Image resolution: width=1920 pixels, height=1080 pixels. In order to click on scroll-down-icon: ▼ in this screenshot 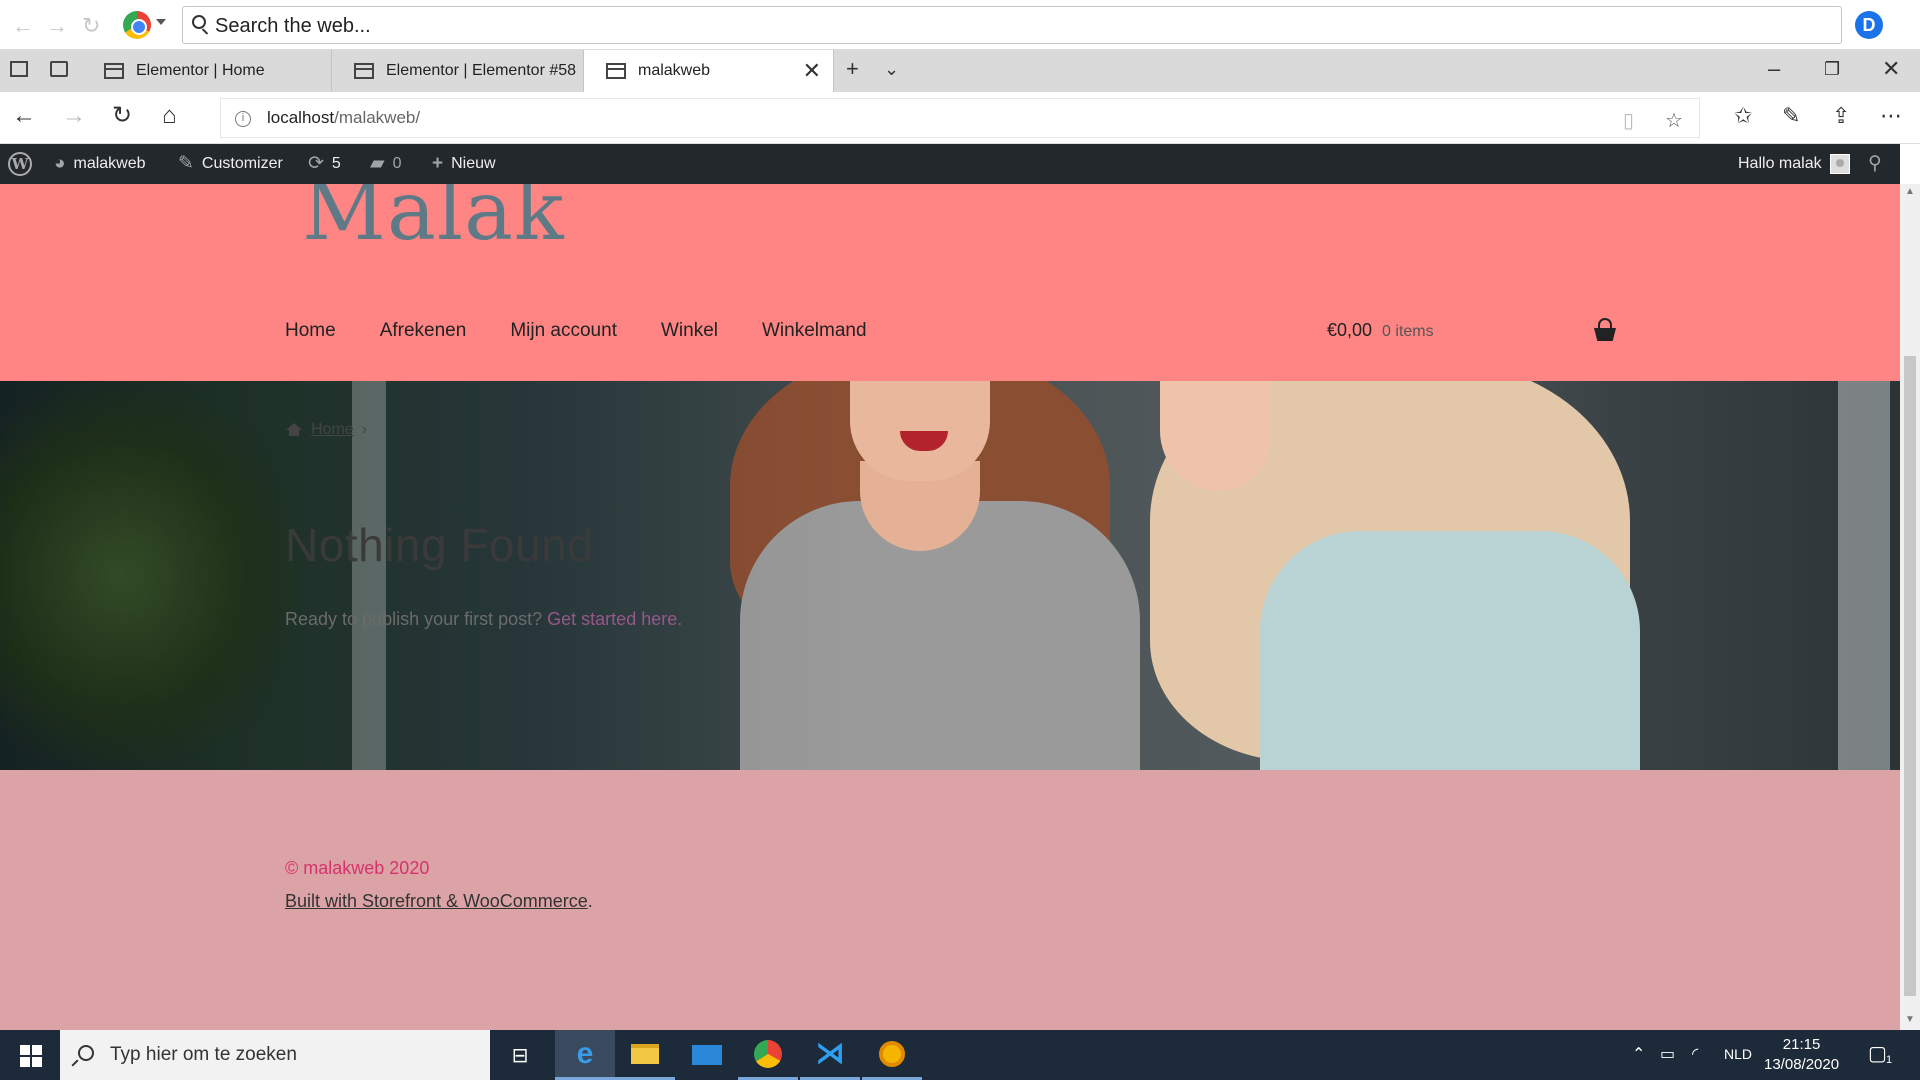, I will do `click(1910, 1019)`.